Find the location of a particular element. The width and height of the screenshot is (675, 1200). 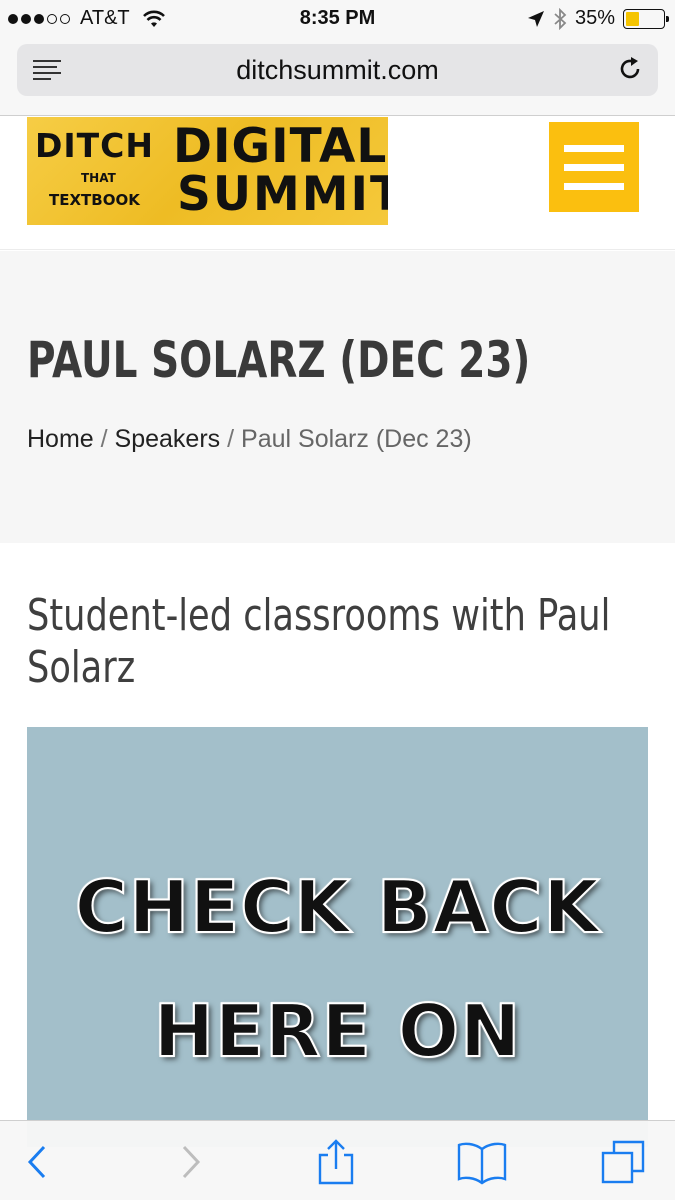

breadcrumb: Home / Speakers / Paul Solarz (Dec 23) is located at coordinates (249, 439).